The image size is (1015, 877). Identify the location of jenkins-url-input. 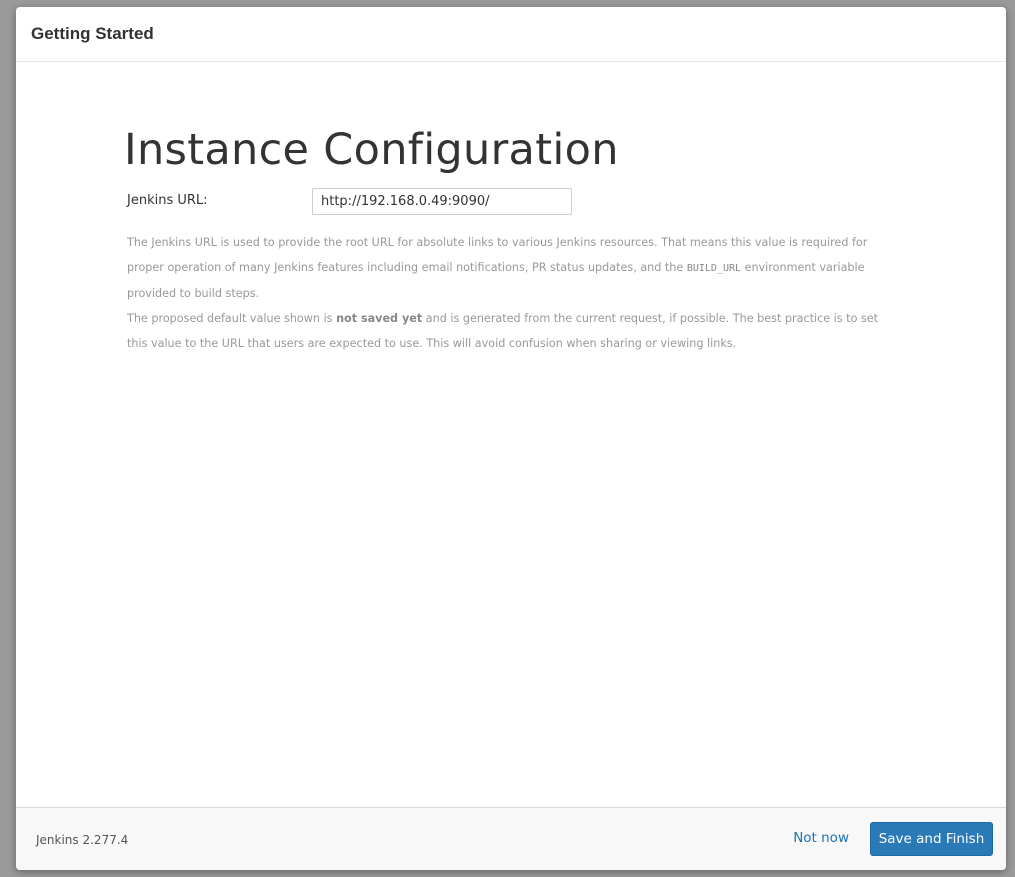
(442, 201).